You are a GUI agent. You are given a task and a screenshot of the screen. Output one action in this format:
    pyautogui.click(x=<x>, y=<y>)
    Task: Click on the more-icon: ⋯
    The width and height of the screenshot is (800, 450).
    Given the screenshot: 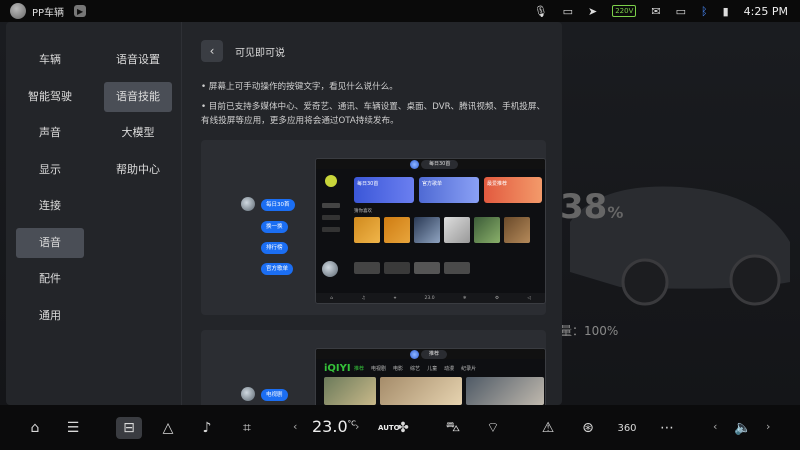 What is the action you would take?
    pyautogui.click(x=667, y=428)
    